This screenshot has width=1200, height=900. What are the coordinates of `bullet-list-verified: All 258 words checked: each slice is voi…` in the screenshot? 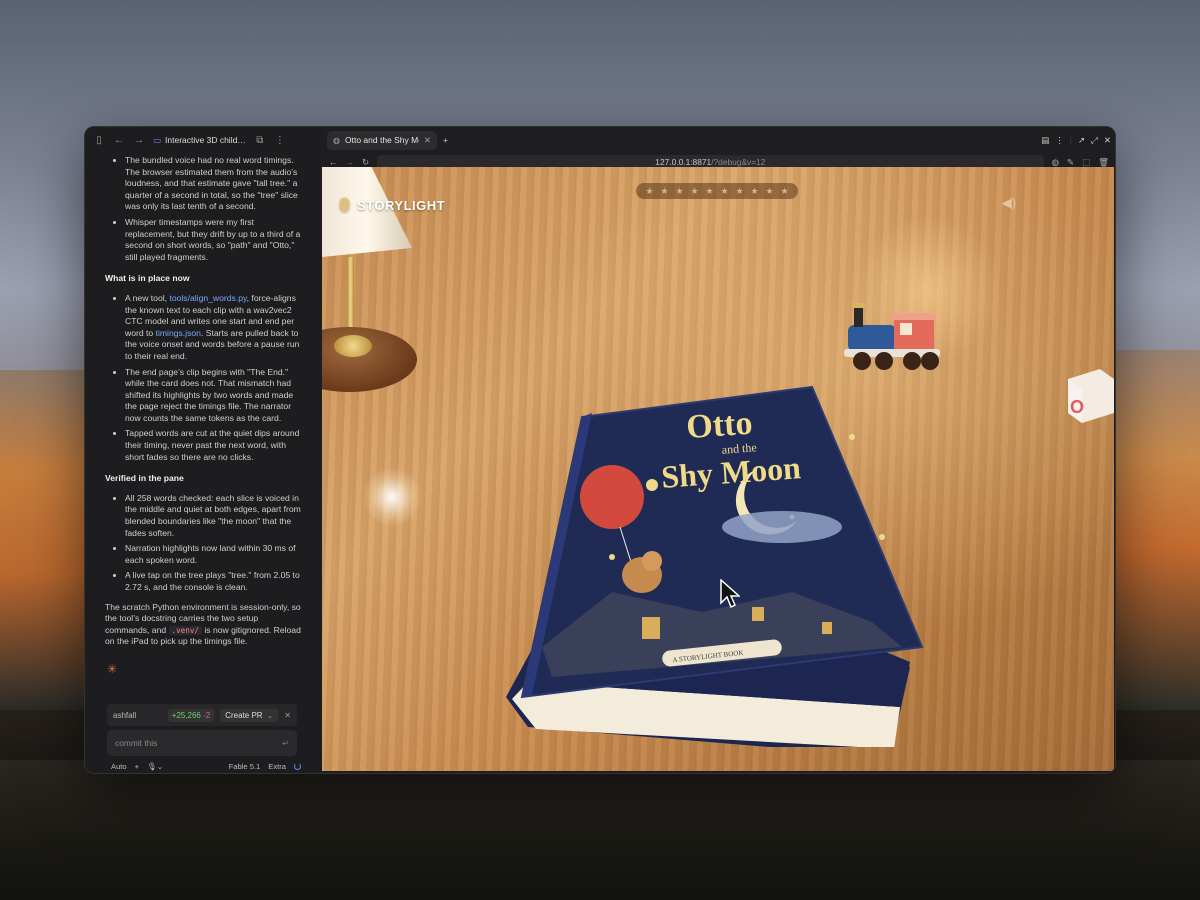 It's located at (204, 543).